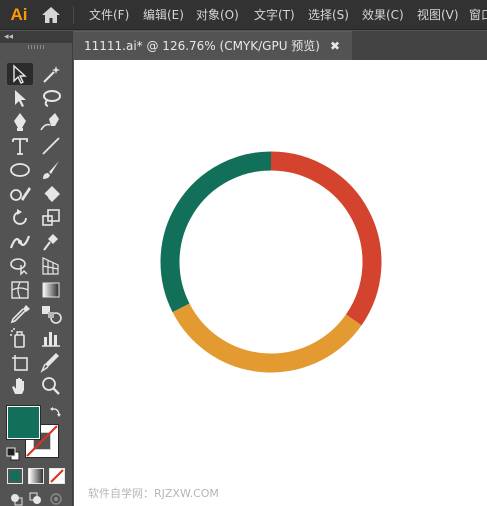  Describe the element at coordinates (20, 194) in the screenshot. I see `shaper-tool-icon` at that location.